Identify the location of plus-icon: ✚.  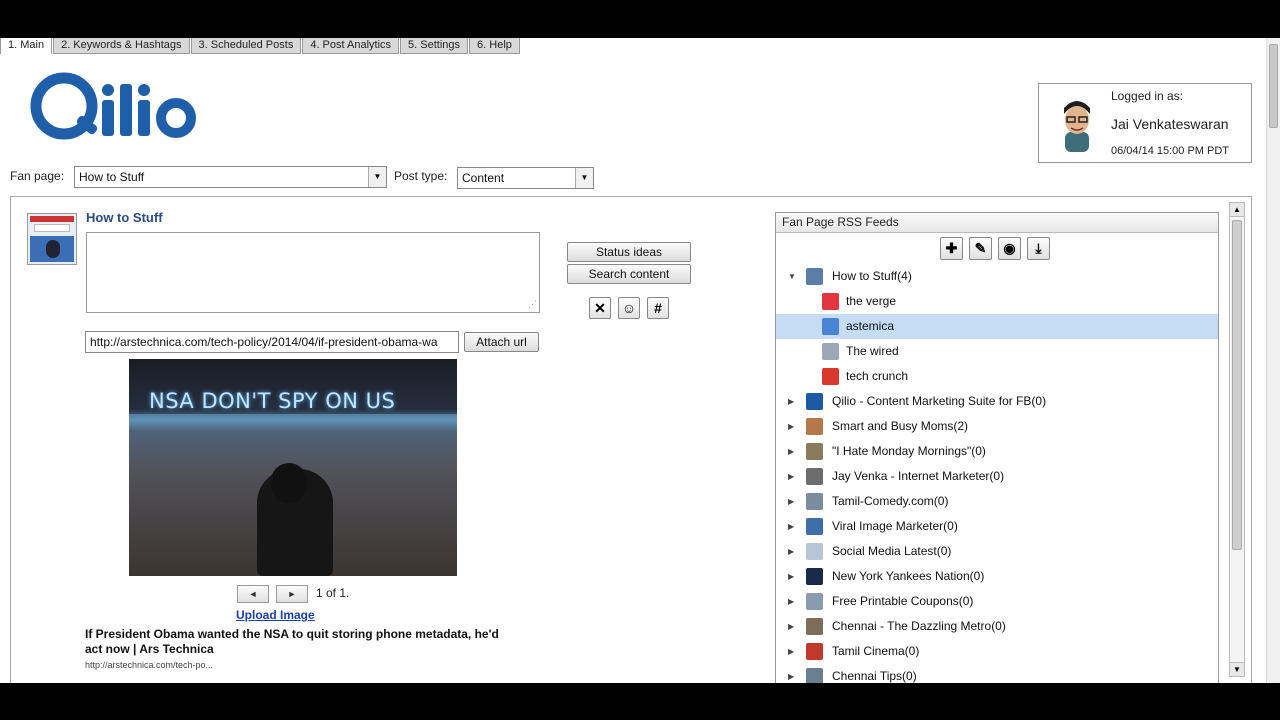
(951, 248).